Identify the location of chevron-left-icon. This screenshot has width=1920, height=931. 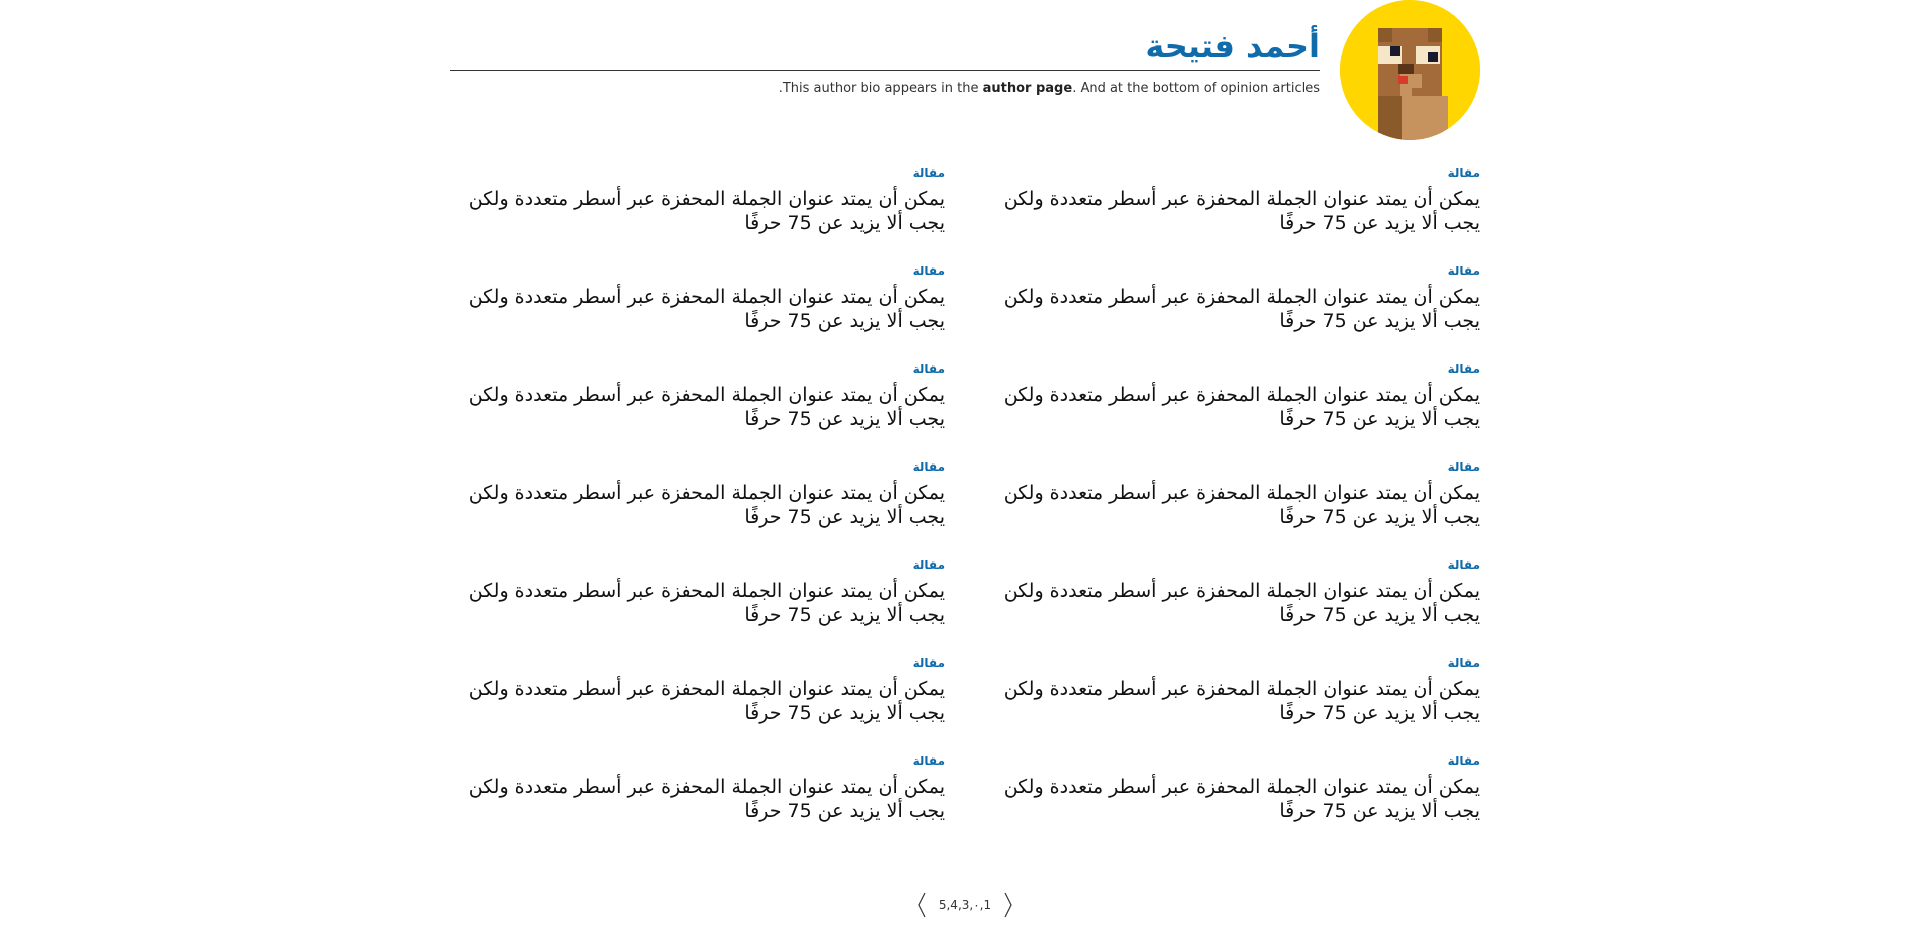
(922, 905).